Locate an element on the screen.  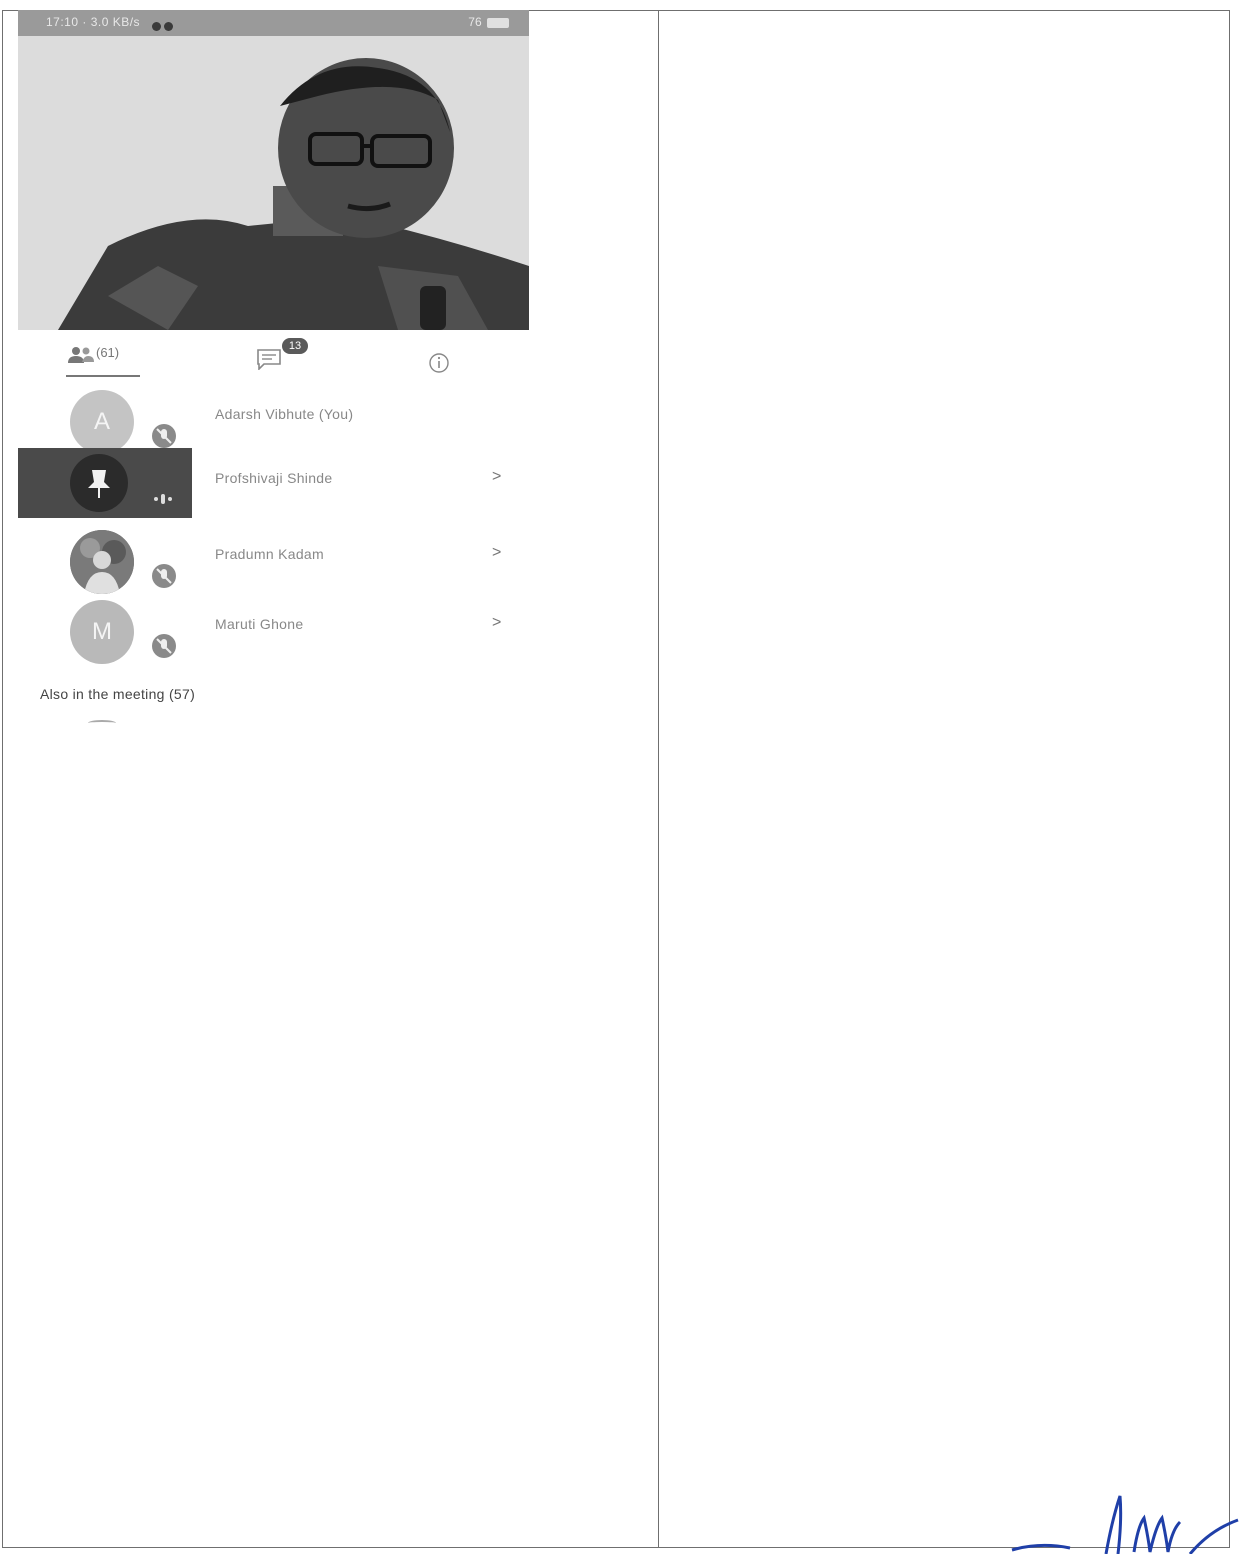
speaker-video is located at coordinates (273, 183).